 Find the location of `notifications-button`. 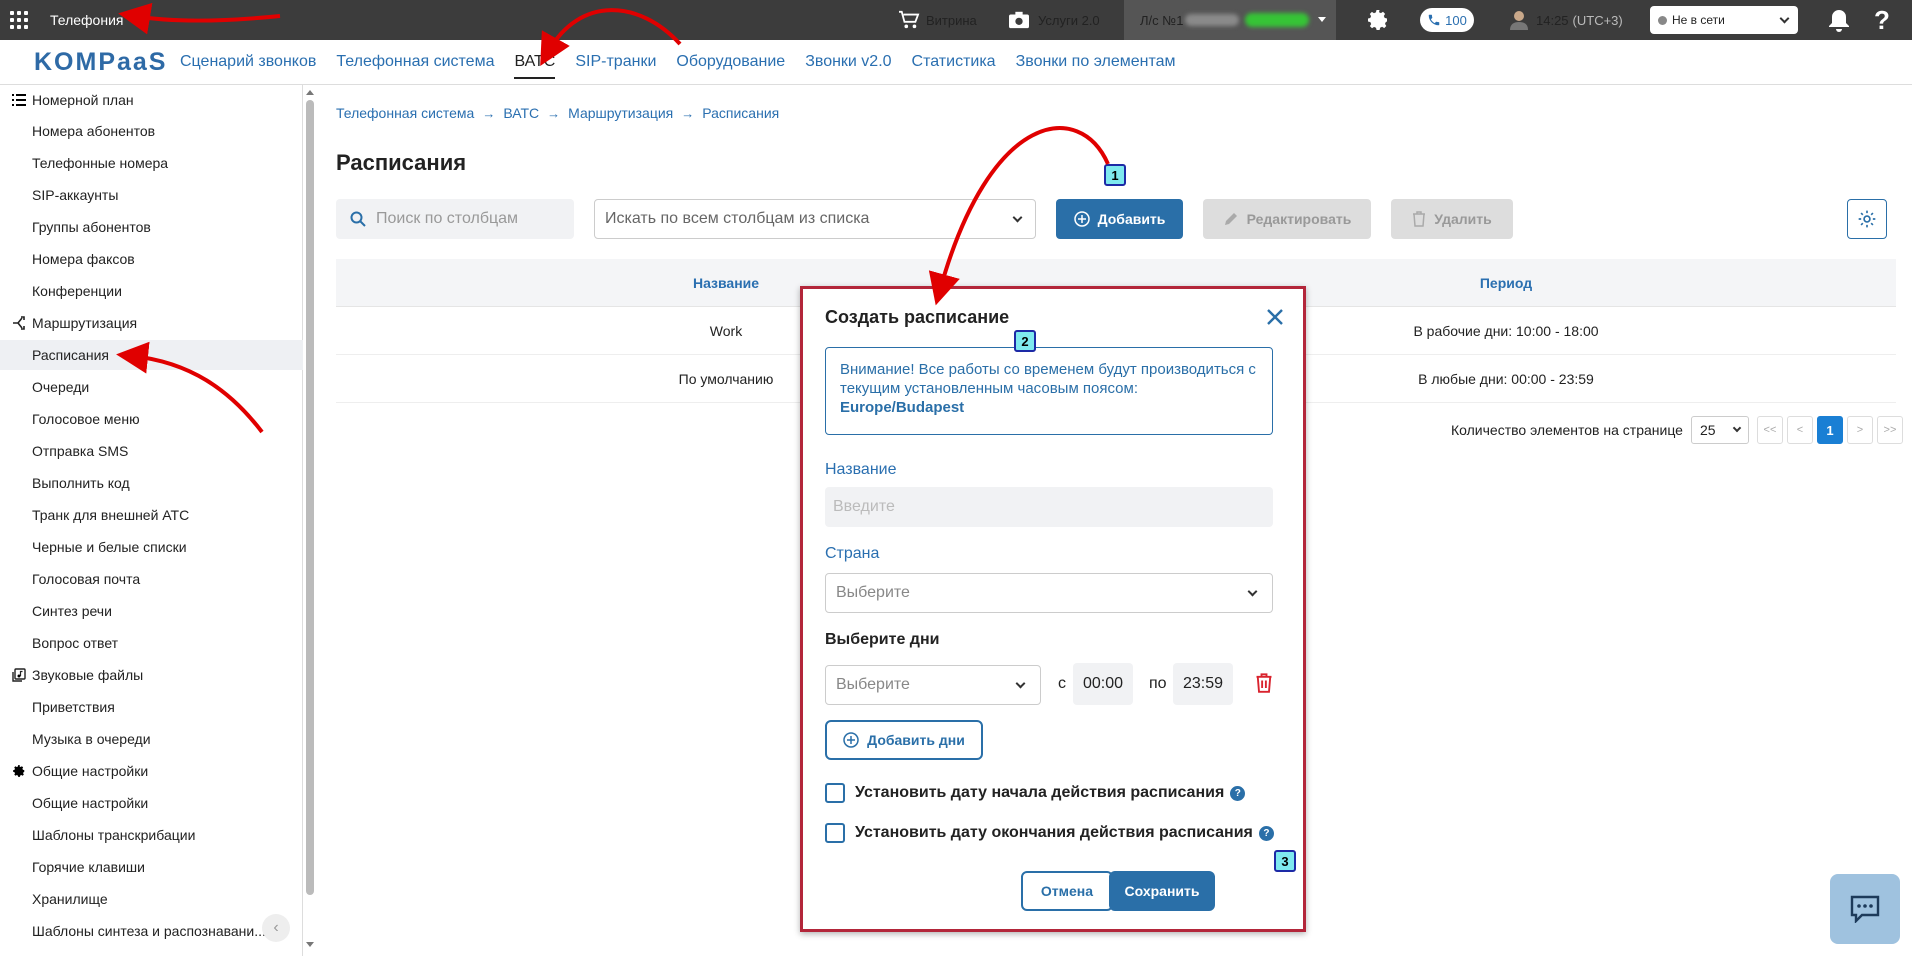

notifications-button is located at coordinates (1839, 20).